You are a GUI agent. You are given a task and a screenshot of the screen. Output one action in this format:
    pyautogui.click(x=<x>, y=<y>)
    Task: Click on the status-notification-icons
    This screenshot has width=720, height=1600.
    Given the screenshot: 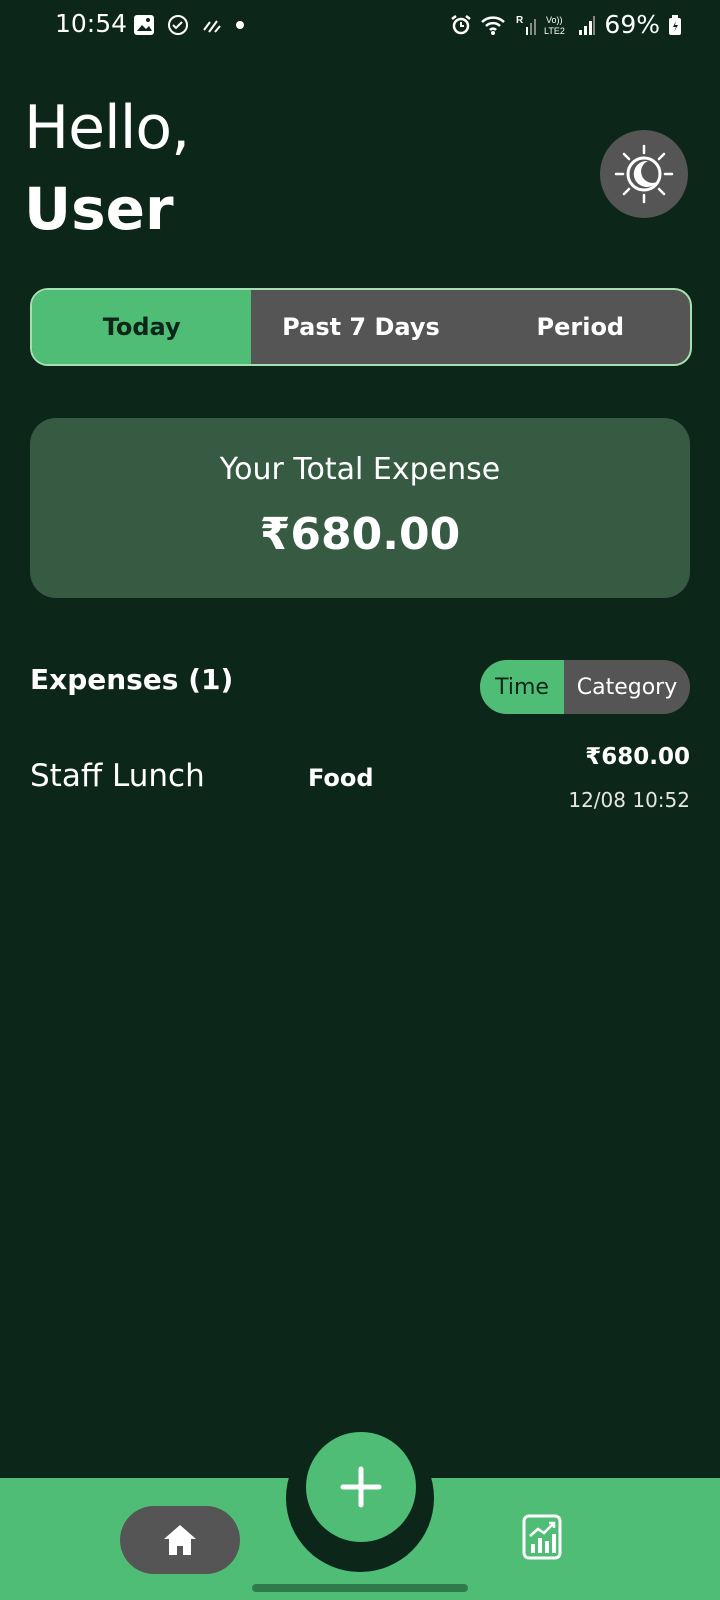 What is the action you would take?
    pyautogui.click(x=189, y=25)
    